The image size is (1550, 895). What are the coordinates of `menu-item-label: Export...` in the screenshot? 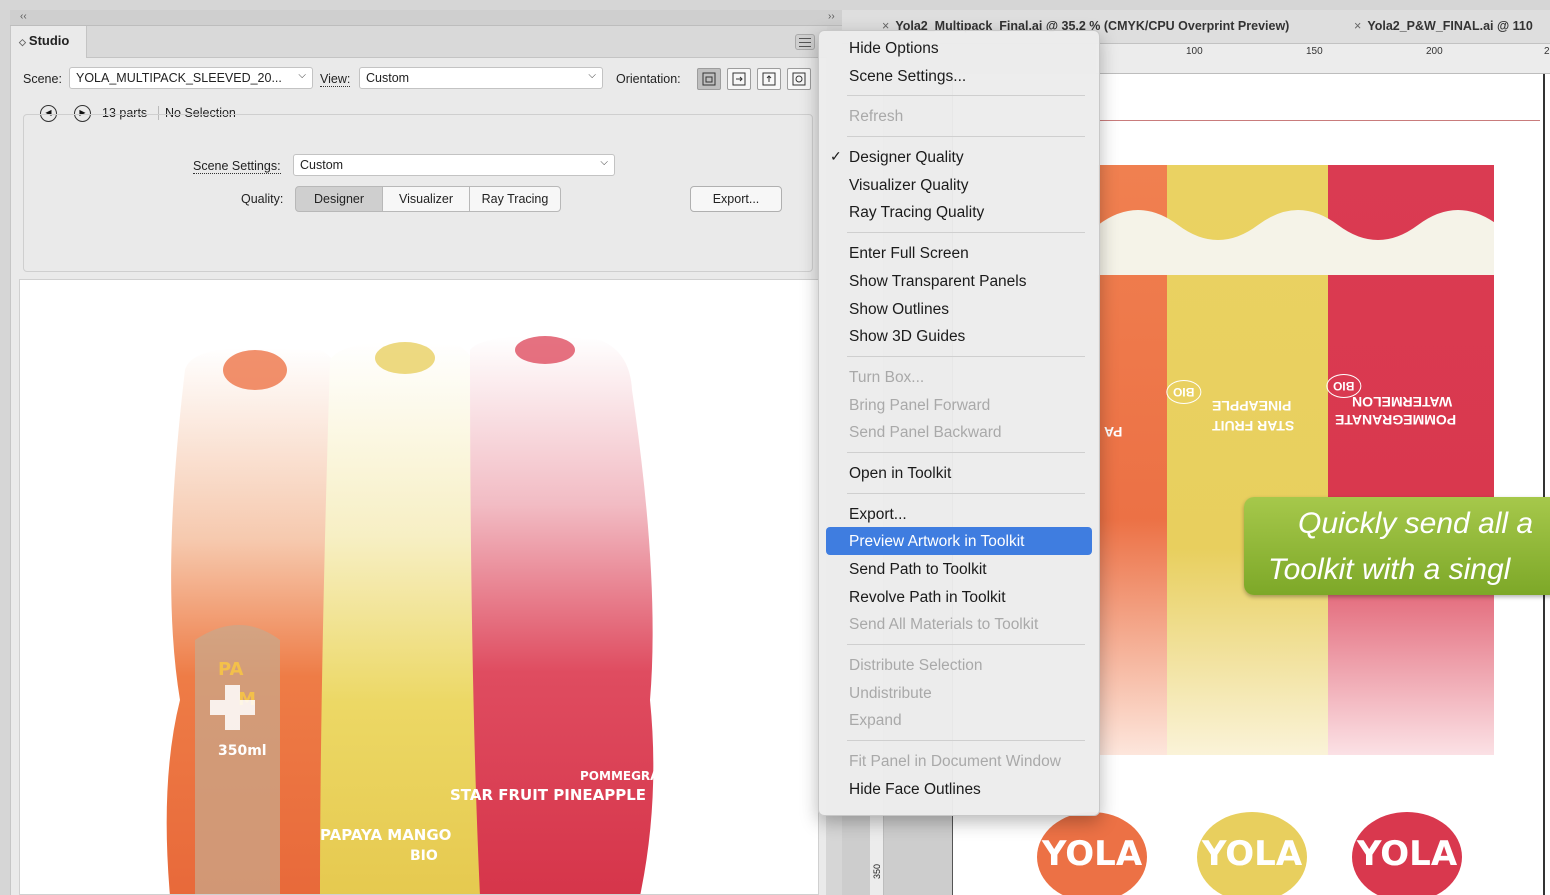 It's located at (878, 514).